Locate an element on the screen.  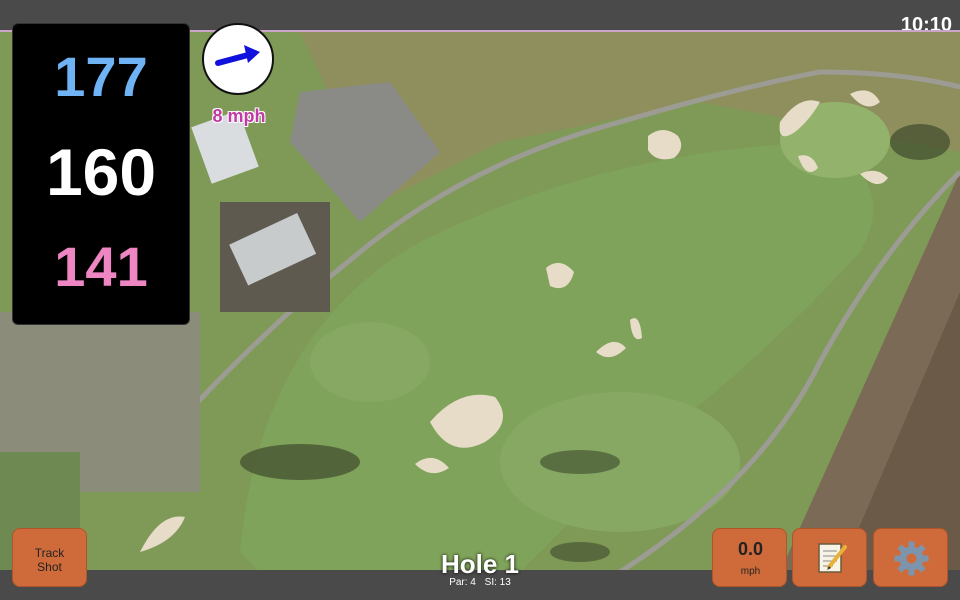
hole-par: Par: 4 is located at coordinates (462, 582).